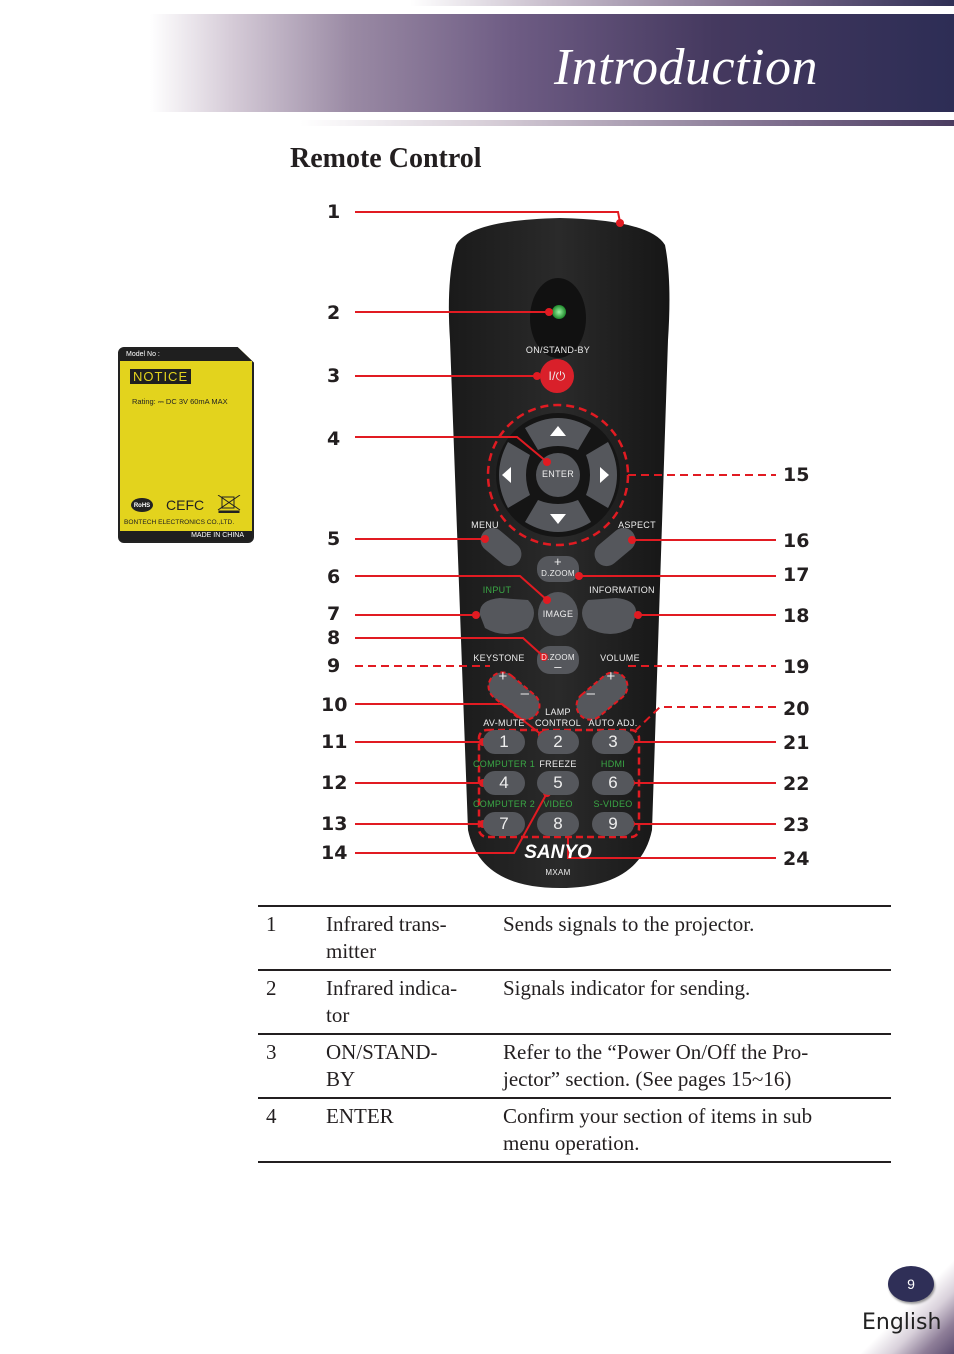  I want to click on dzoom-plus-icon: +, so click(558, 561).